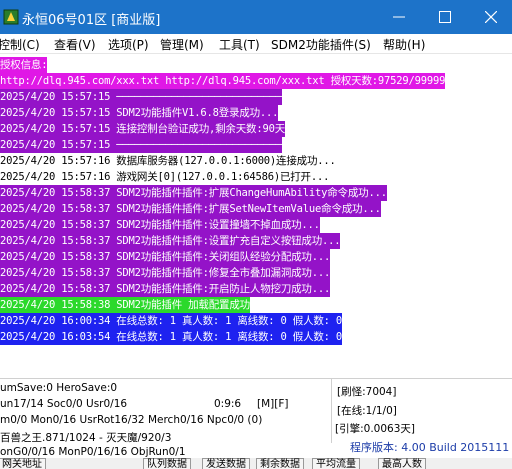 This screenshot has height=469, width=512. Describe the element at coordinates (430, 447) in the screenshot. I see `program-version: 程序版本: 4.00 Build 2015111` at that location.